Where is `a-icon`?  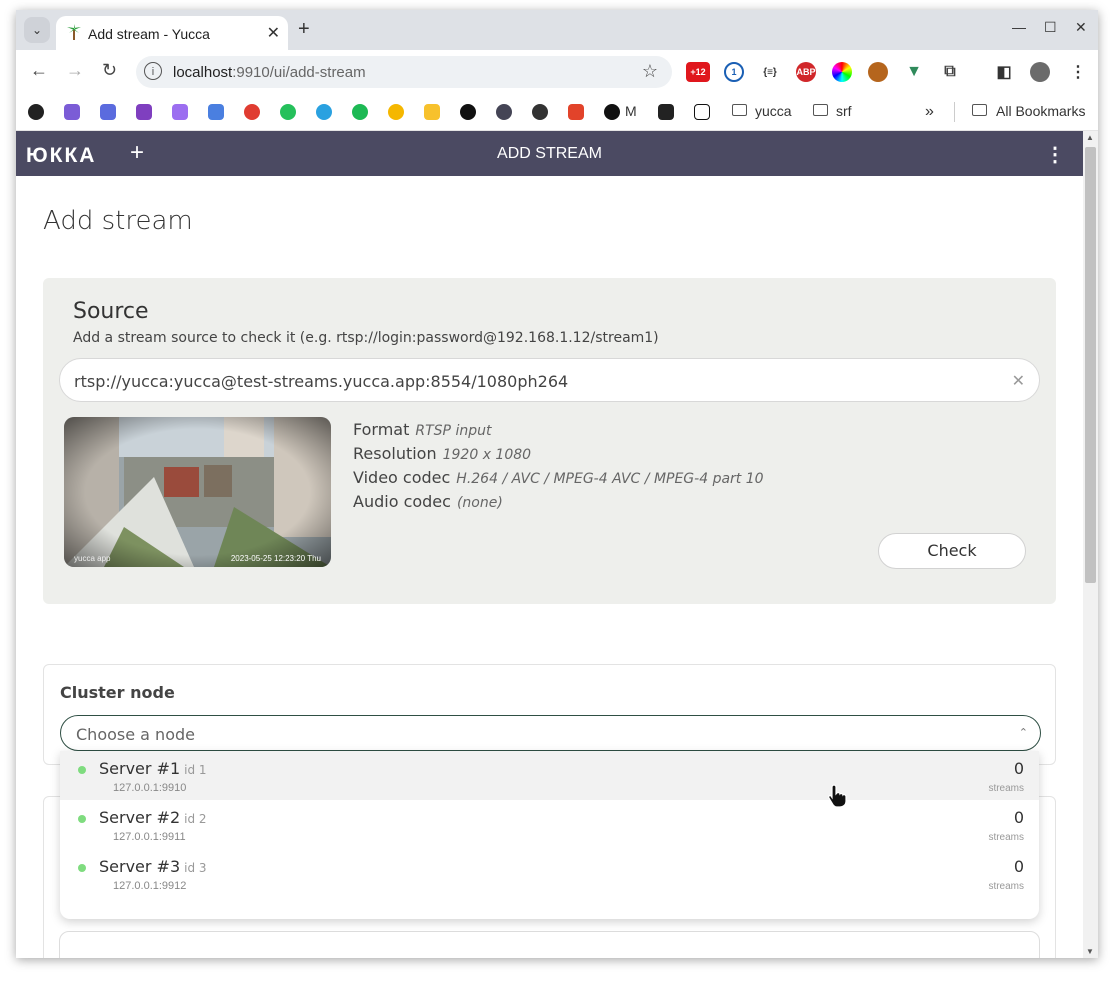
a-icon is located at coordinates (468, 112).